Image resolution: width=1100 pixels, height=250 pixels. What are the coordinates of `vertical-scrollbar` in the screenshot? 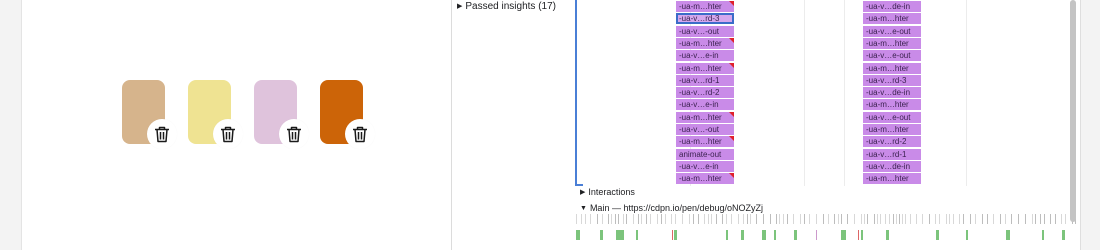 It's located at (1073, 111).